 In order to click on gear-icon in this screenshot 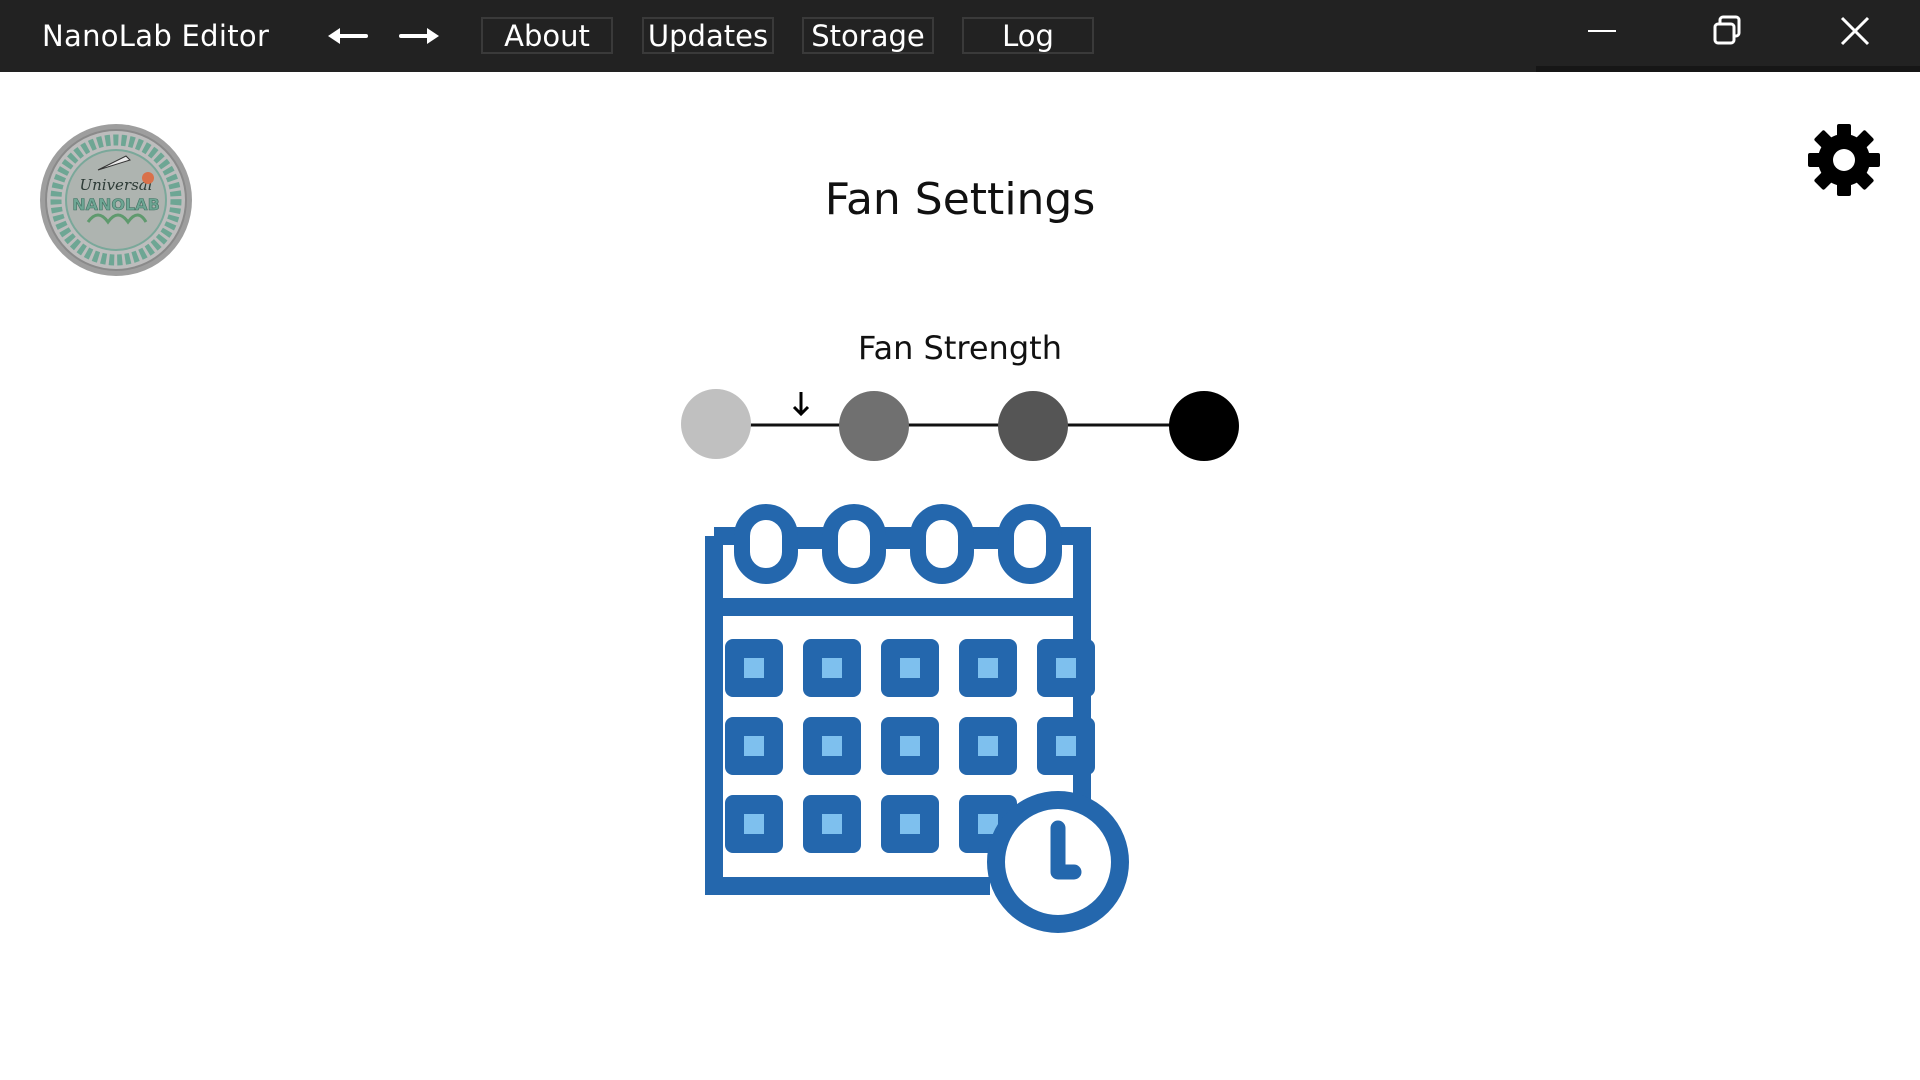, I will do `click(1844, 160)`.